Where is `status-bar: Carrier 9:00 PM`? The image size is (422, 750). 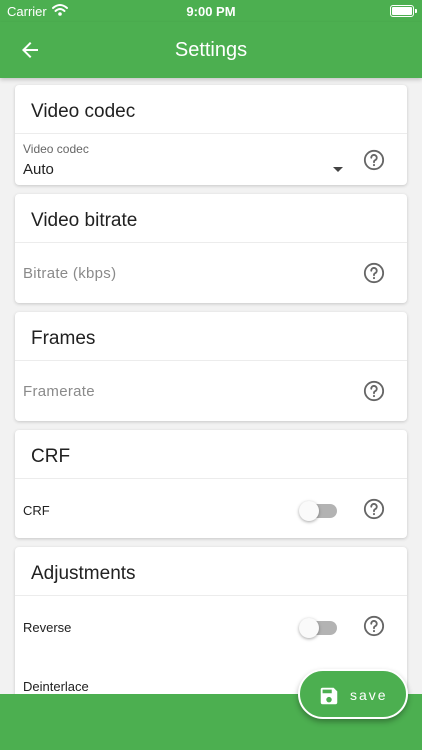
status-bar: Carrier 9:00 PM is located at coordinates (211, 11).